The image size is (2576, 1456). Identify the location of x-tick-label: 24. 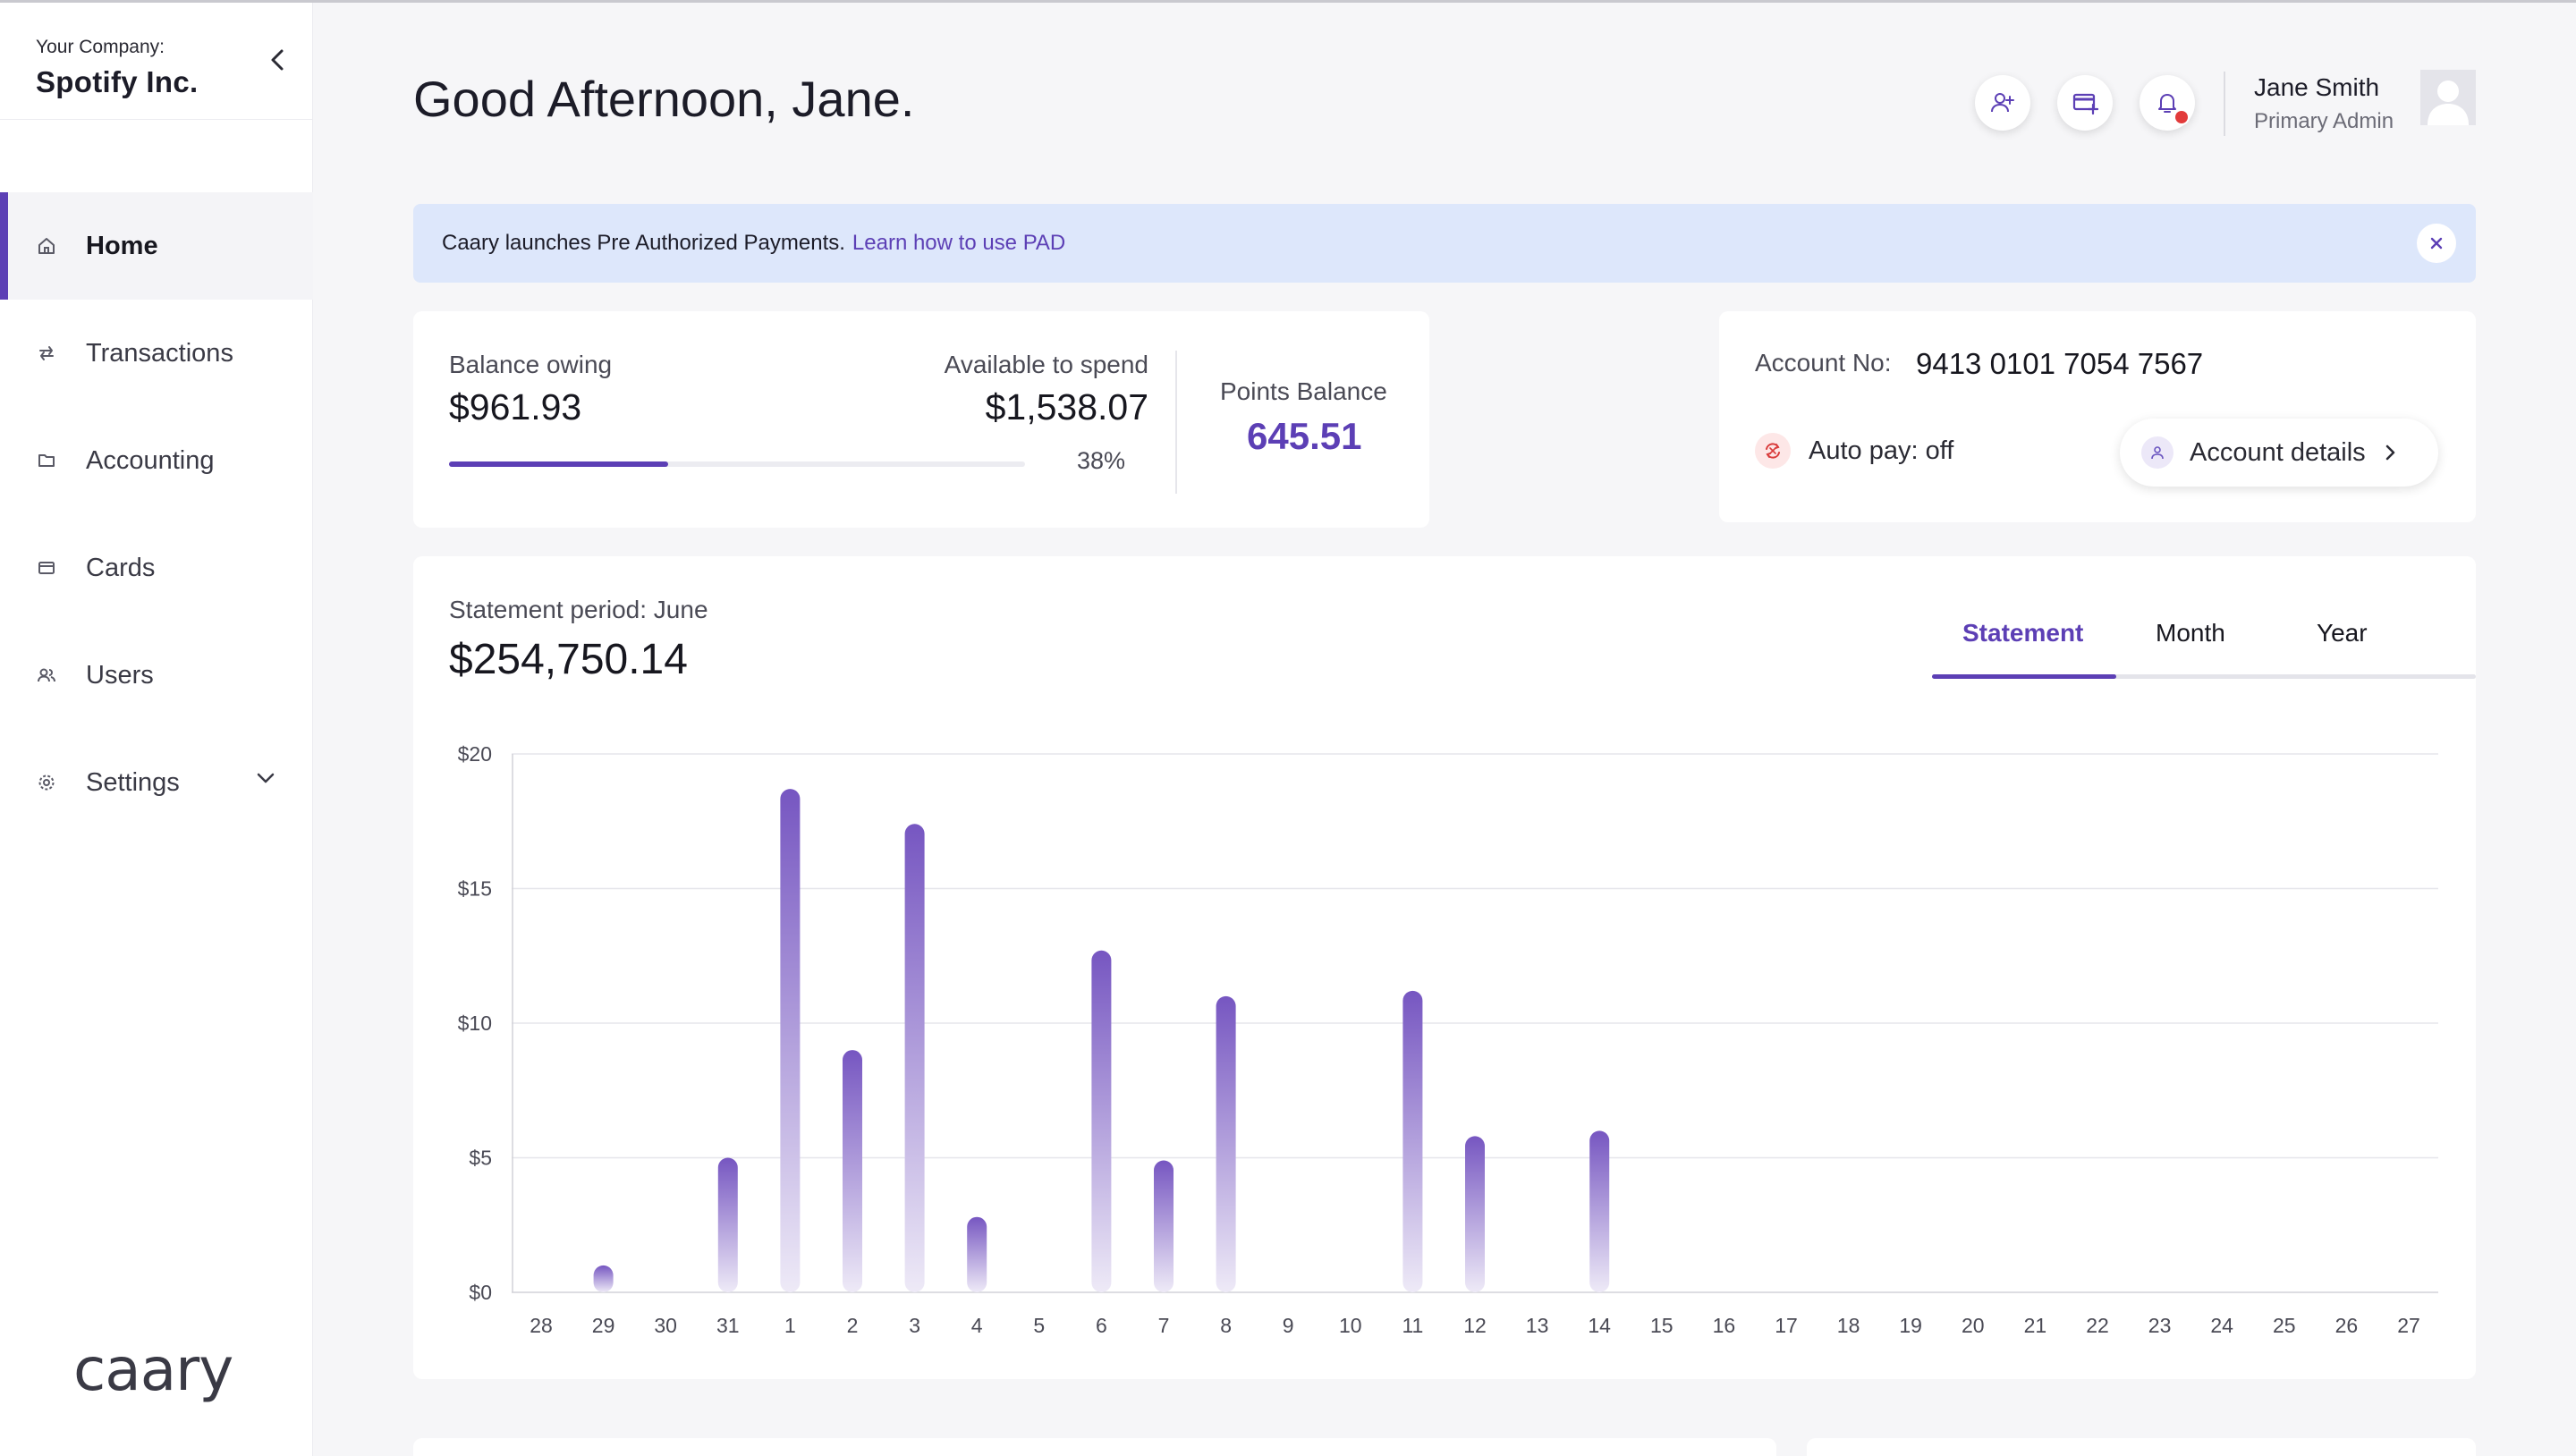
(2221, 1325).